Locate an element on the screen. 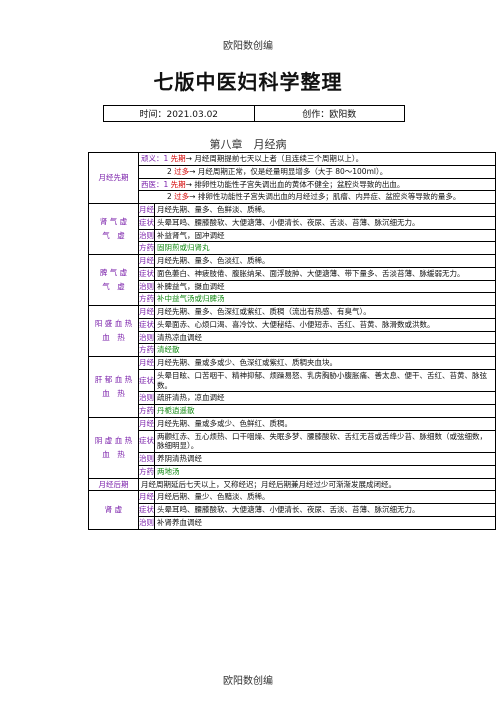 This screenshot has height=702, width=496. syndrome-jing: 月经先期、量或多或少、色鲜红、质稠。 is located at coordinates (325, 423).